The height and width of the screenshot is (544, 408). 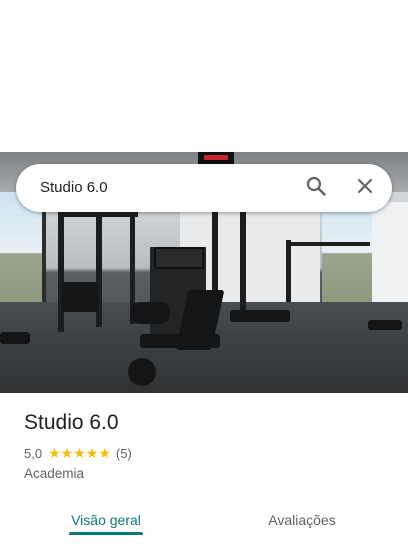 I want to click on place-category: Academia, so click(x=54, y=473).